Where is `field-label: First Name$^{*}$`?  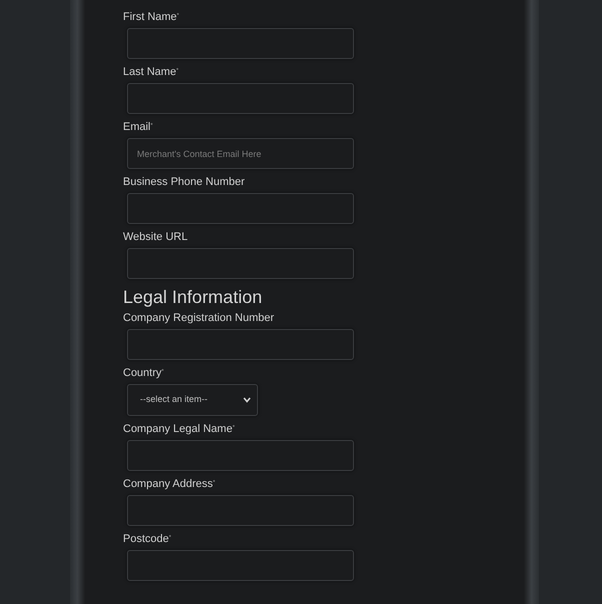
field-label: First Name$^{*}$ is located at coordinates (151, 17).